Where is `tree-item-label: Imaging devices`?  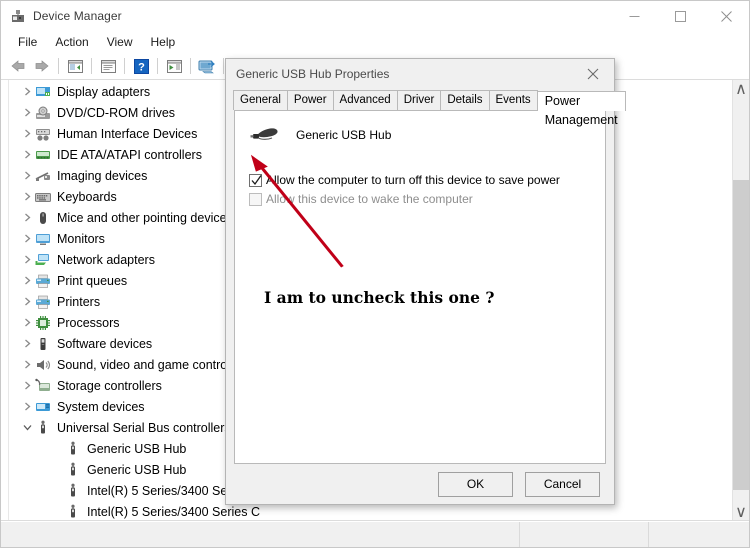 tree-item-label: Imaging devices is located at coordinates (102, 175).